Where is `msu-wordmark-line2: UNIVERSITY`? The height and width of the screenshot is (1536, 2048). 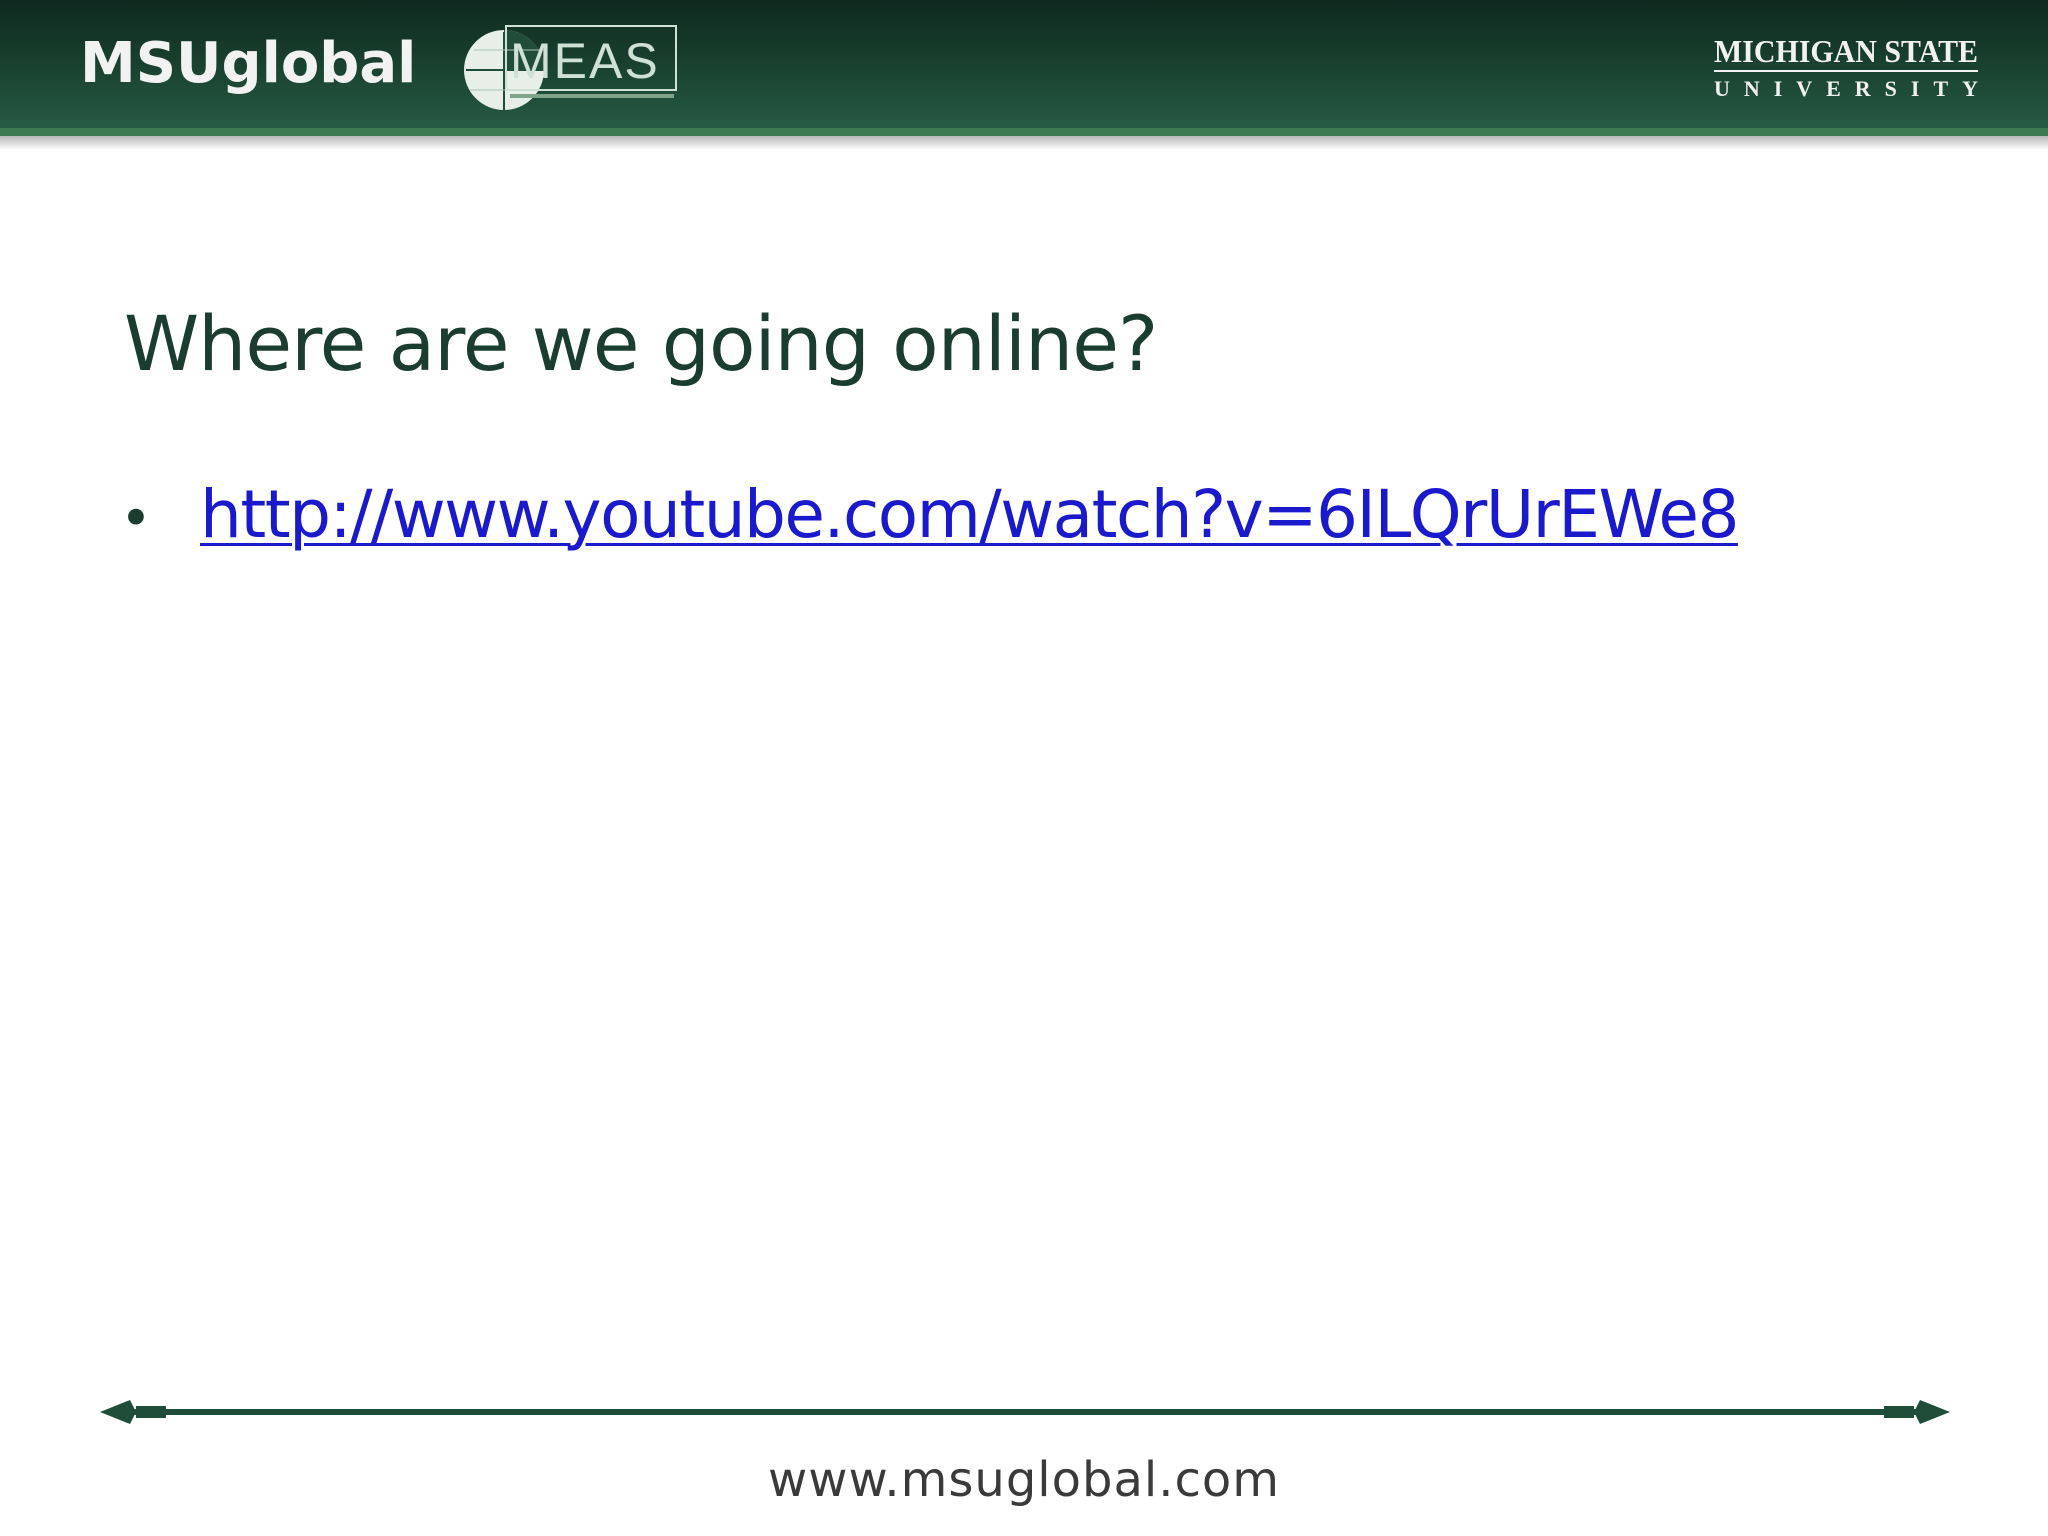 msu-wordmark-line2: UNIVERSITY is located at coordinates (1846, 88).